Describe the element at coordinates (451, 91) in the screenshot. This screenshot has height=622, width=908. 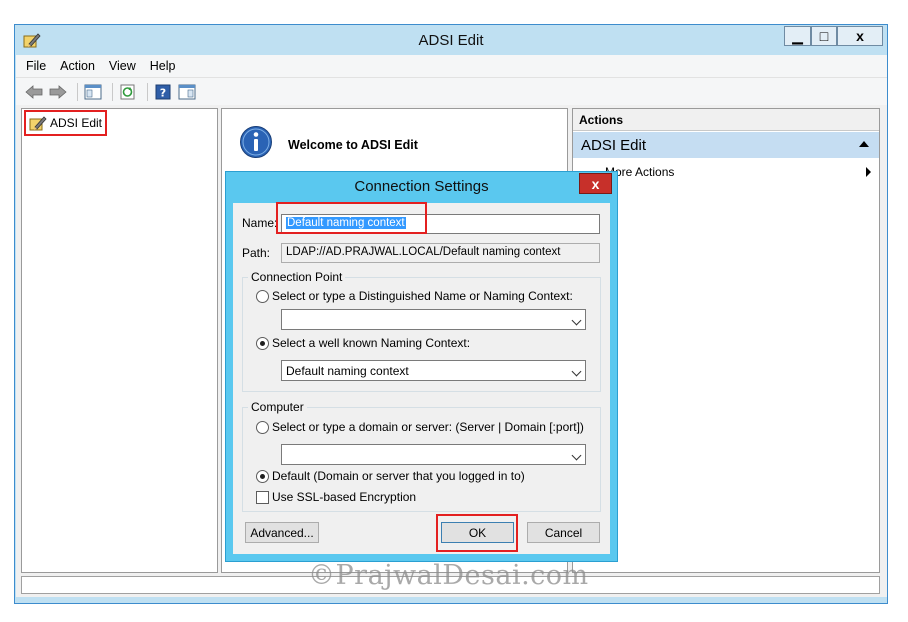
I see `toolbar: ?` at that location.